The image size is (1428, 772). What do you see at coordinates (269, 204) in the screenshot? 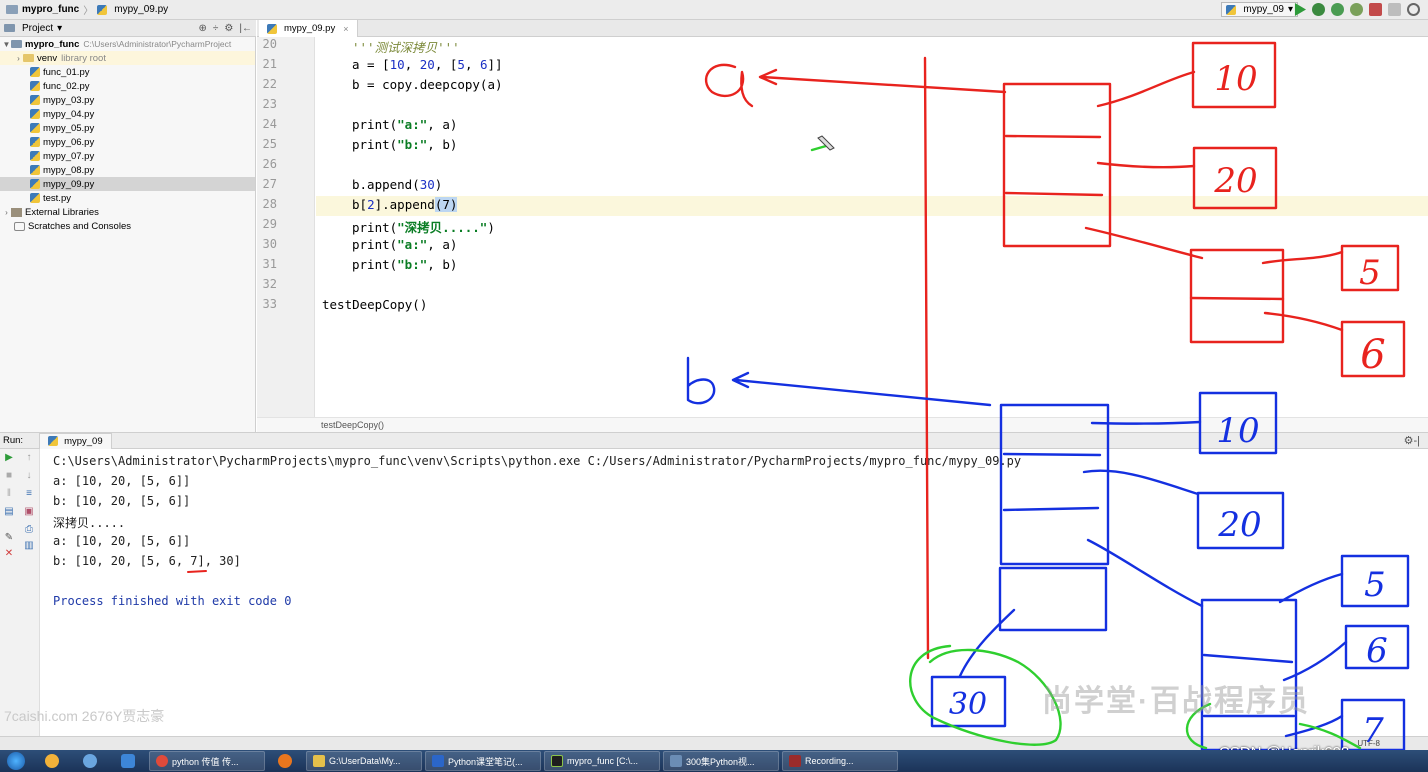
I see `line-number: 28` at bounding box center [269, 204].